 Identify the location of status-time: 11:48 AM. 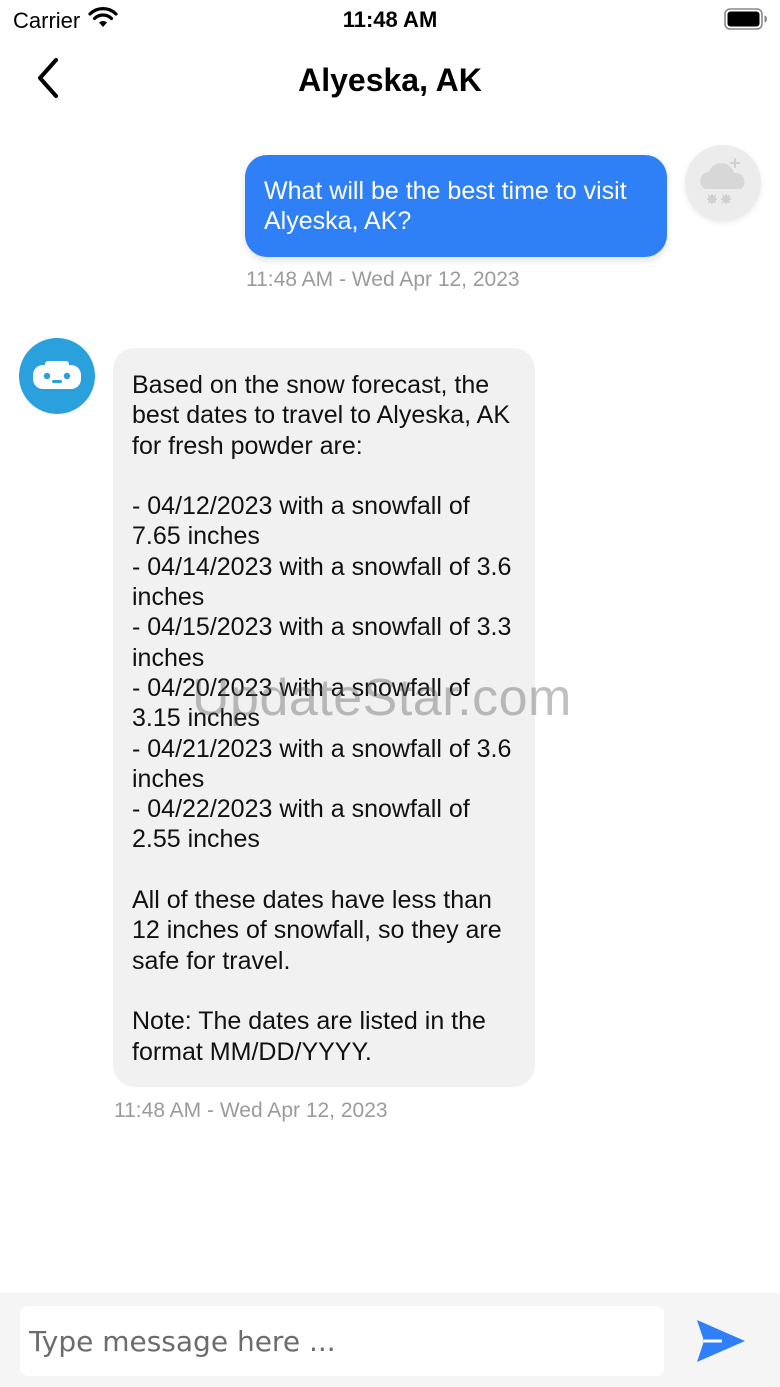
(390, 19).